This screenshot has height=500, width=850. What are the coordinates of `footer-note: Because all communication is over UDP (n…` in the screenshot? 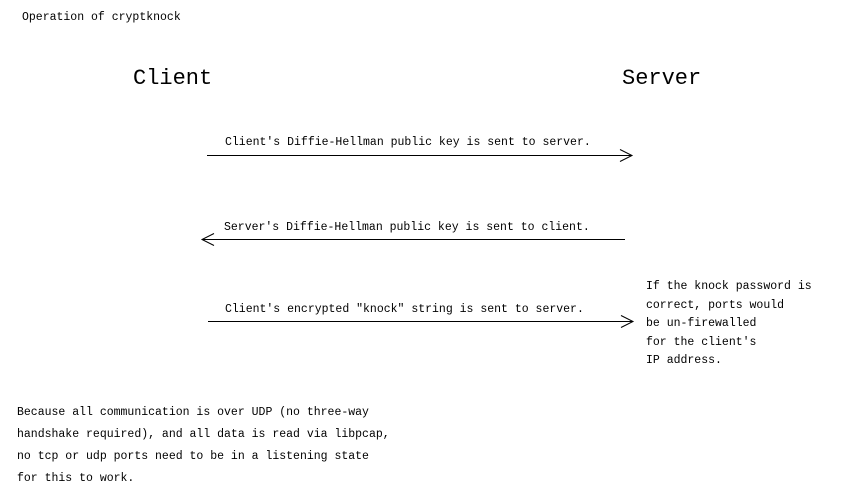 It's located at (203, 450).